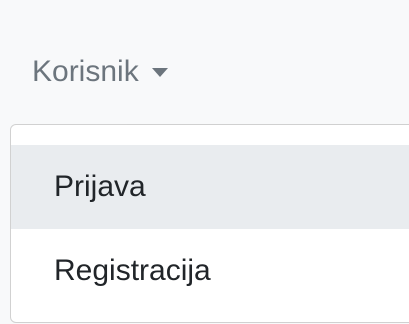  Describe the element at coordinates (85, 71) in the screenshot. I see `user-menu-label: Korisnik` at that location.